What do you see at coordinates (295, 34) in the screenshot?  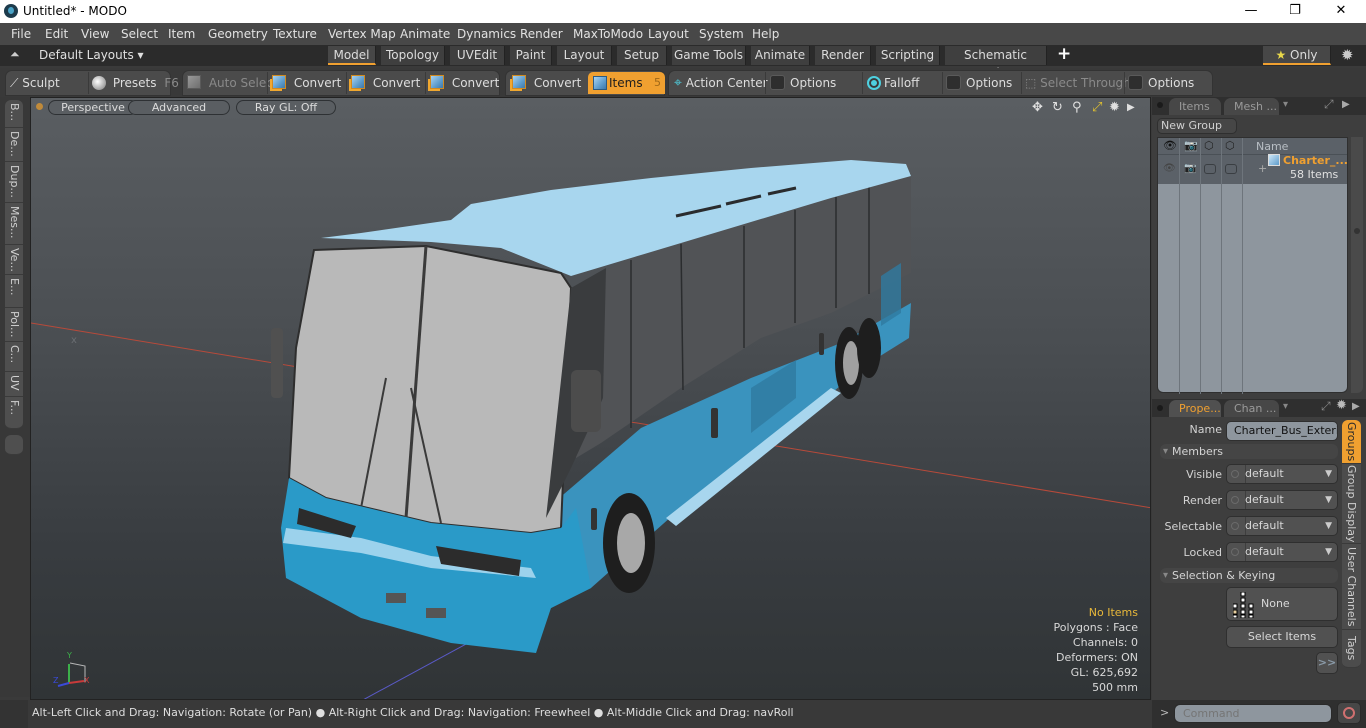 I see `menu-texture: Texture` at bounding box center [295, 34].